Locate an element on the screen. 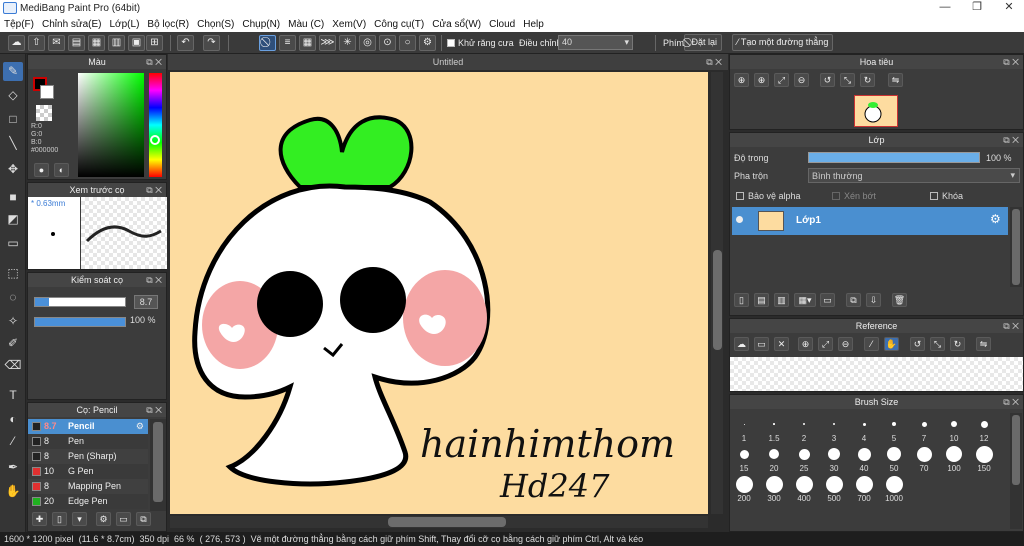  fit-icon: ⤢ is located at coordinates (781, 80).